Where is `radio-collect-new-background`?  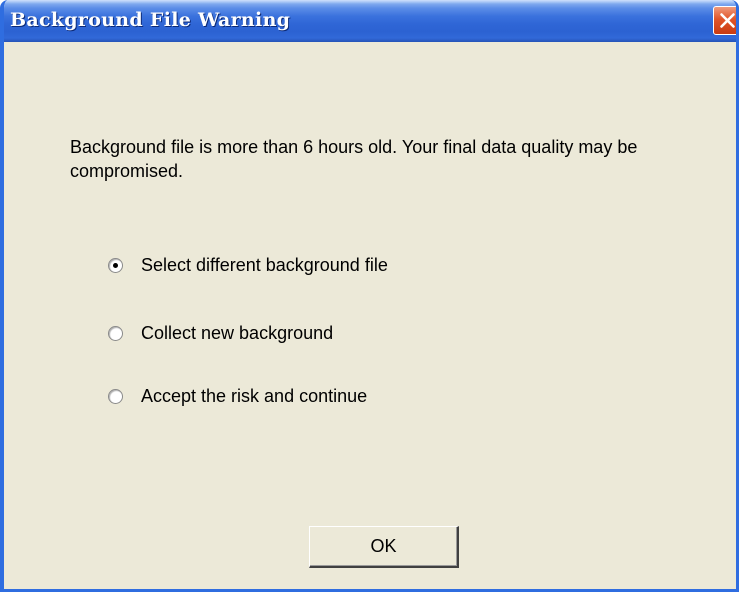 radio-collect-new-background is located at coordinates (115, 333).